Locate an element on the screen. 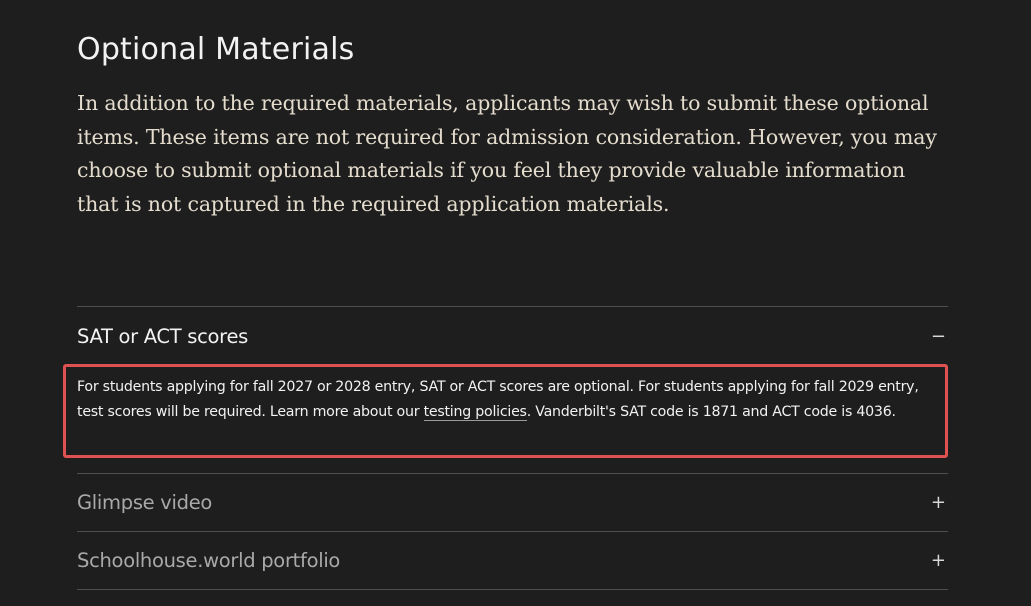 The height and width of the screenshot is (606, 1031). accordion-divider is located at coordinates (512, 589).